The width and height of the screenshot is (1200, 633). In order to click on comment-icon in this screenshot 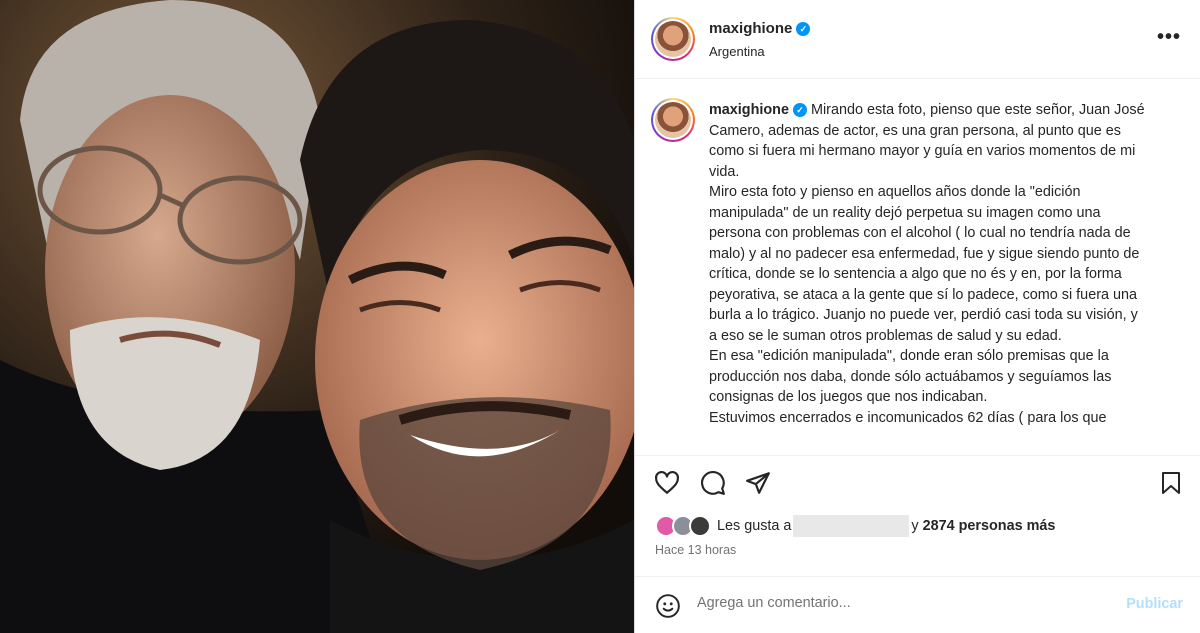, I will do `click(713, 485)`.